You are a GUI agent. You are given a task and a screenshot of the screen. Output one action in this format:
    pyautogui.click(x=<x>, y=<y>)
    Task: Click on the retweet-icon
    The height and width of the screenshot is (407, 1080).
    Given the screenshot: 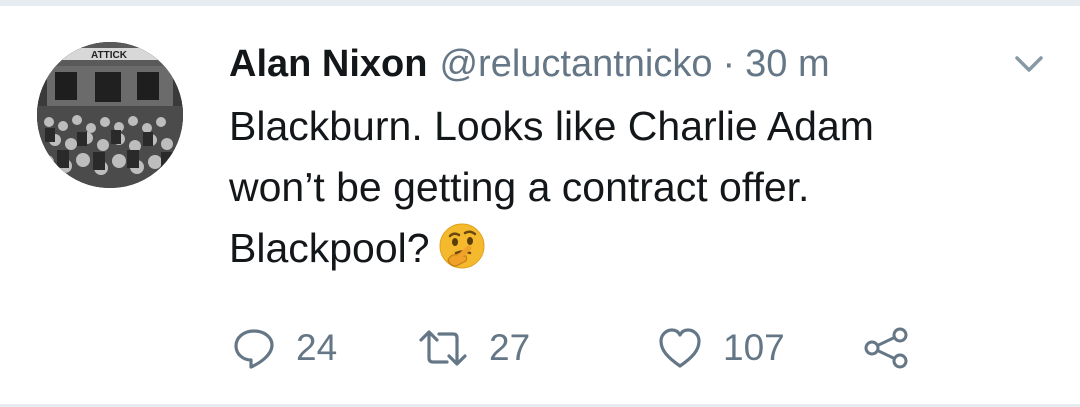 What is the action you would take?
    pyautogui.click(x=443, y=348)
    